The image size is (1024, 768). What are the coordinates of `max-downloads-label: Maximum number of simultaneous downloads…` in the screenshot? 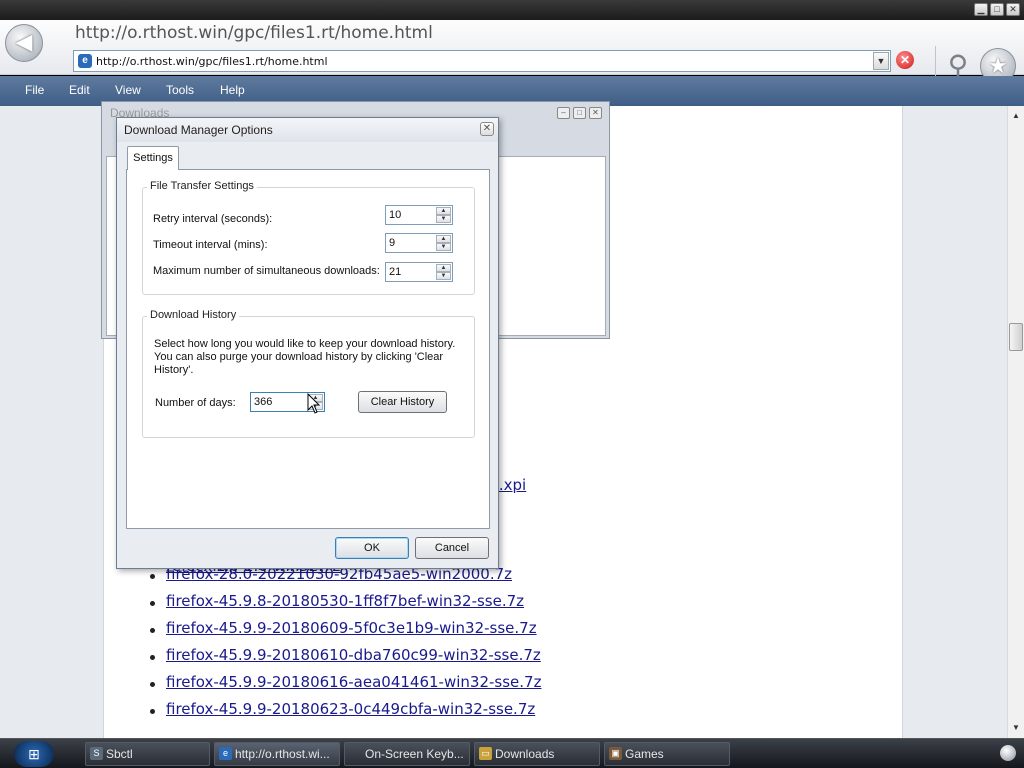 It's located at (266, 271).